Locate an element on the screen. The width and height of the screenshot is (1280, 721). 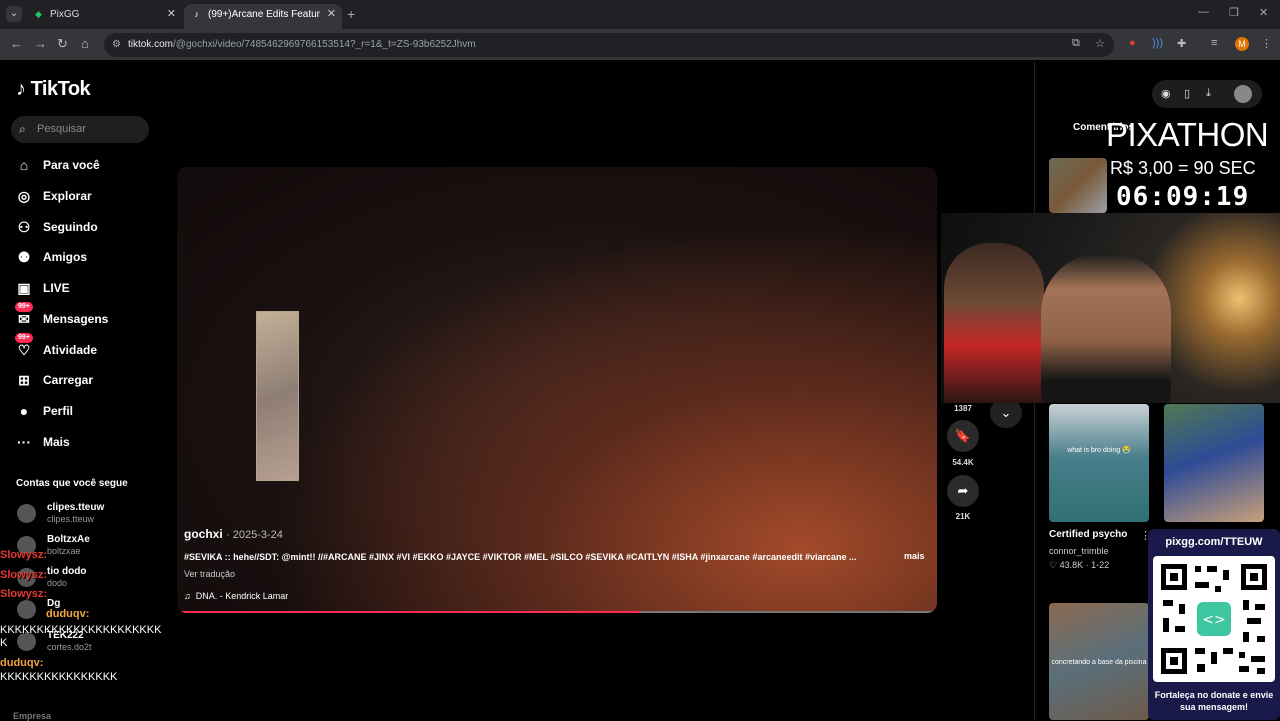
back-icon: ← is located at coordinates (16, 43).